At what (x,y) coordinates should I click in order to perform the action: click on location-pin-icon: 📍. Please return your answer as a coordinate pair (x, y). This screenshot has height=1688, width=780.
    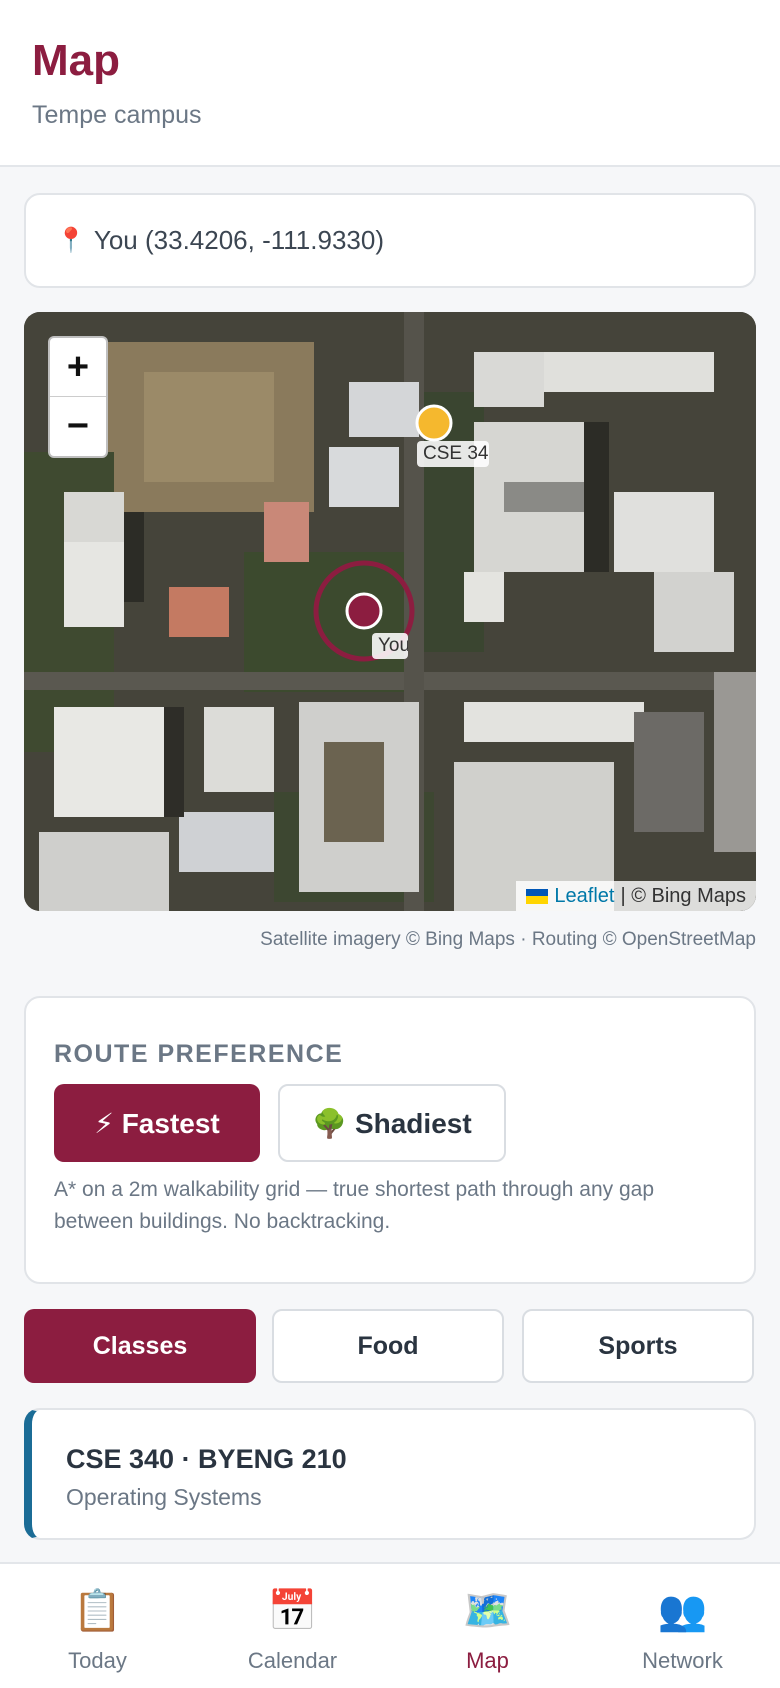
    Looking at the image, I should click on (71, 240).